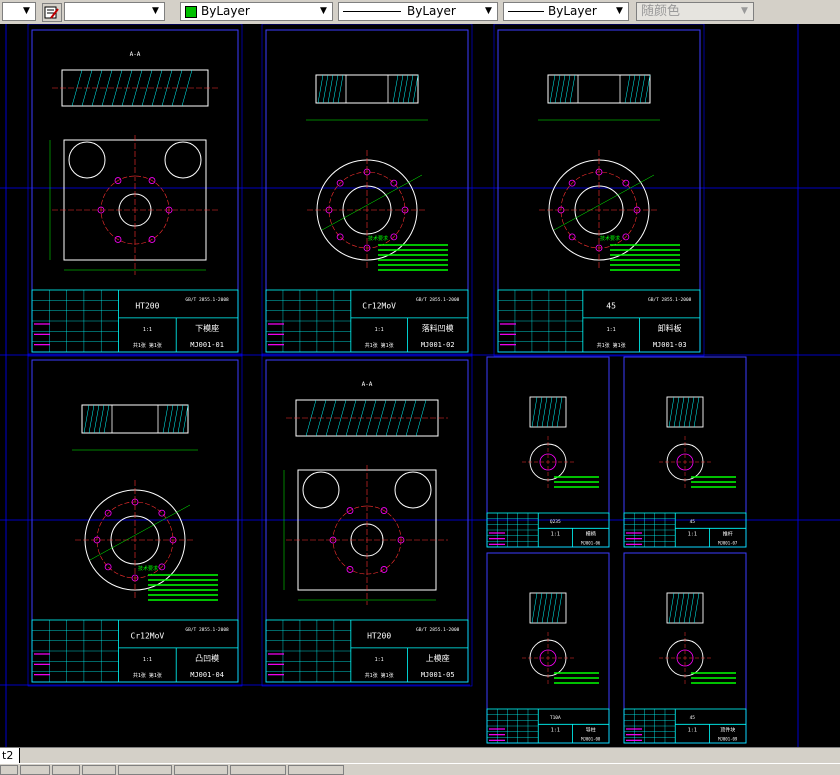 The width and height of the screenshot is (840, 775). What do you see at coordinates (728, 533) in the screenshot?
I see `part-name-label: 推杆` at bounding box center [728, 533].